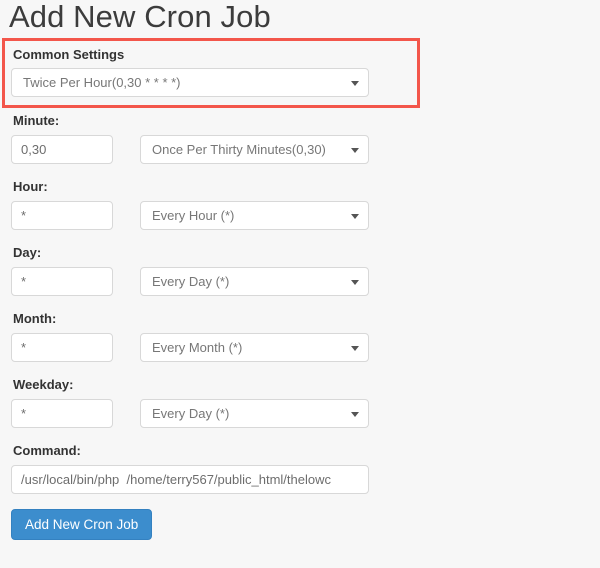 This screenshot has width=600, height=568. What do you see at coordinates (43, 384) in the screenshot?
I see `weekday-label: Weekday:` at bounding box center [43, 384].